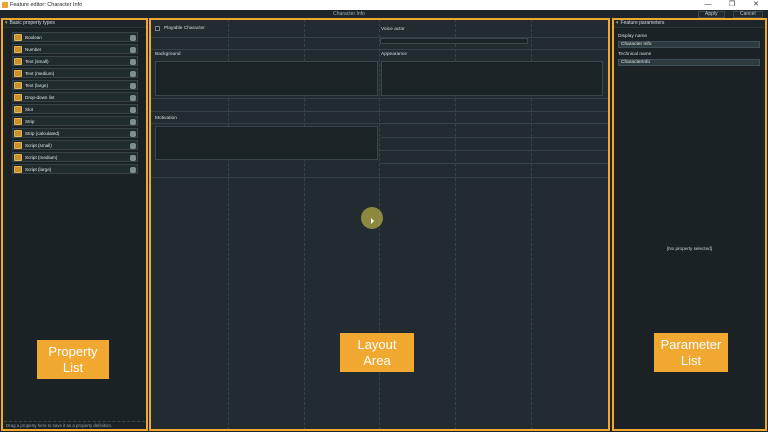 This screenshot has width=768, height=432. What do you see at coordinates (756, 5) in the screenshot?
I see `close-button: ✕` at bounding box center [756, 5].